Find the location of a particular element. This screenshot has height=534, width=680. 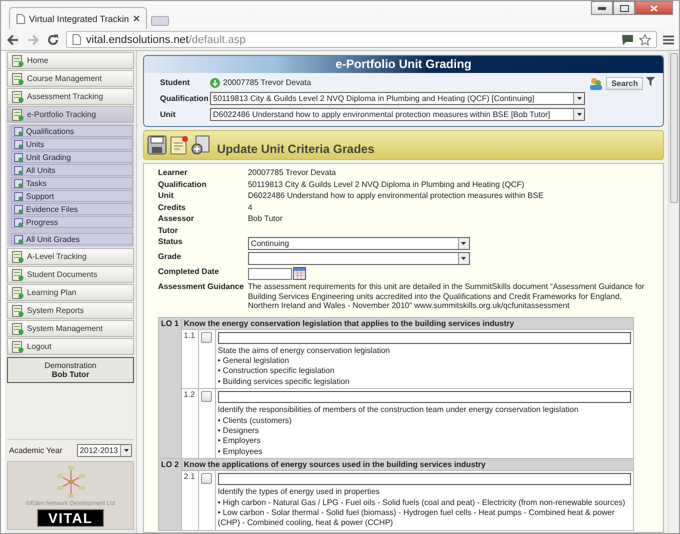

menu-item: Student Documents is located at coordinates (70, 274).